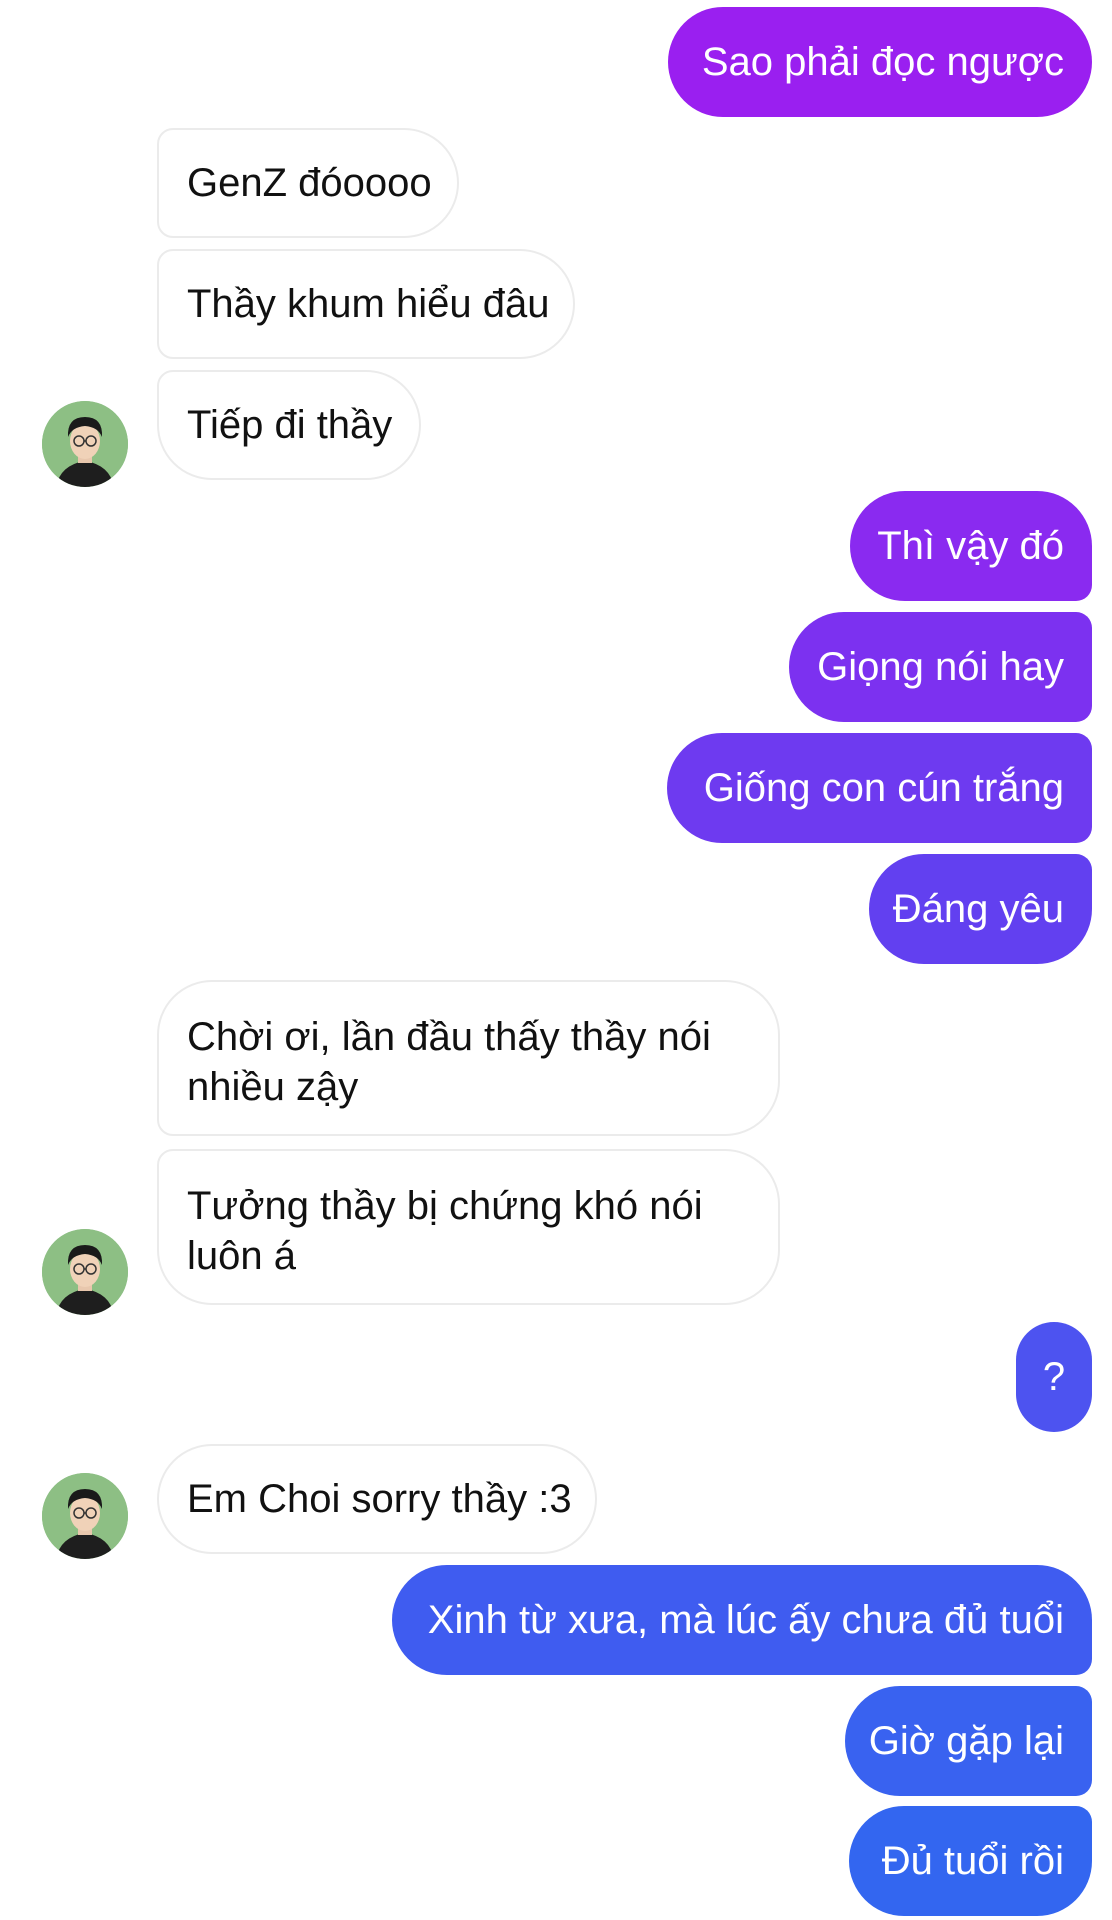 The image size is (1112, 1920). I want to click on message-text: GenZ đóoooo, so click(309, 183).